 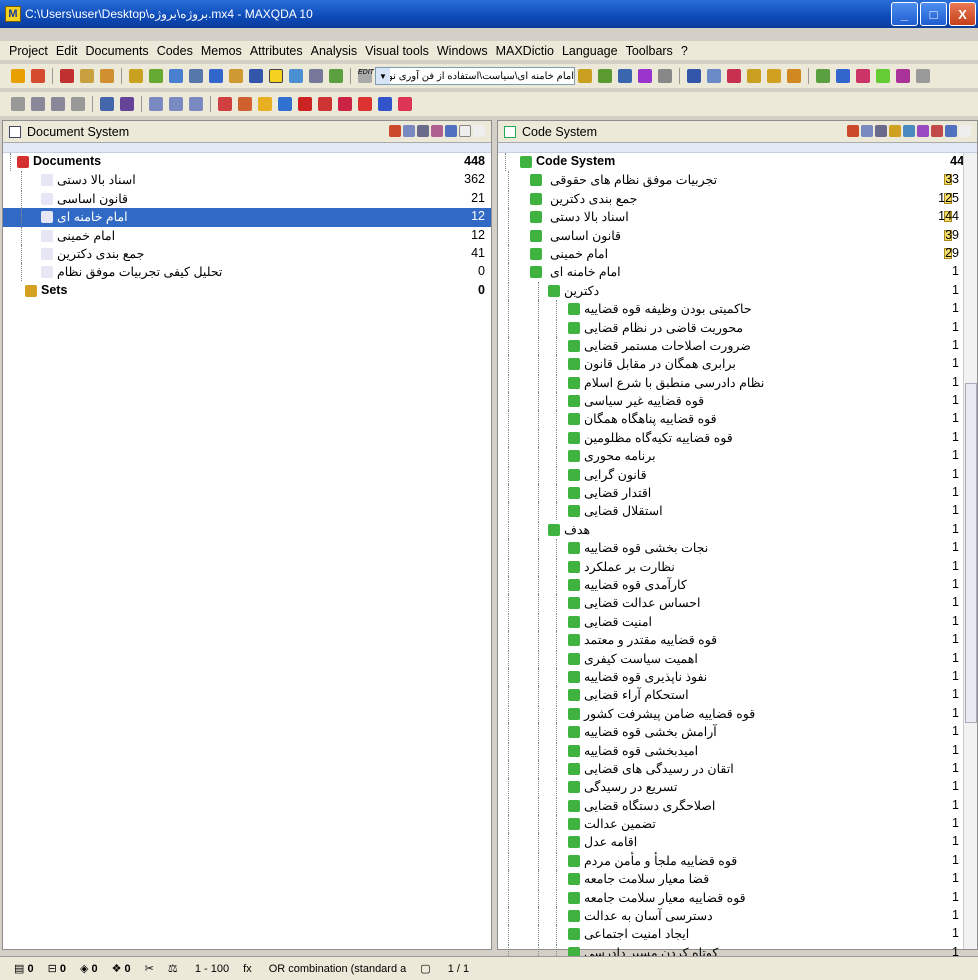 I want to click on code-system-toggle-icon, so click(x=296, y=76).